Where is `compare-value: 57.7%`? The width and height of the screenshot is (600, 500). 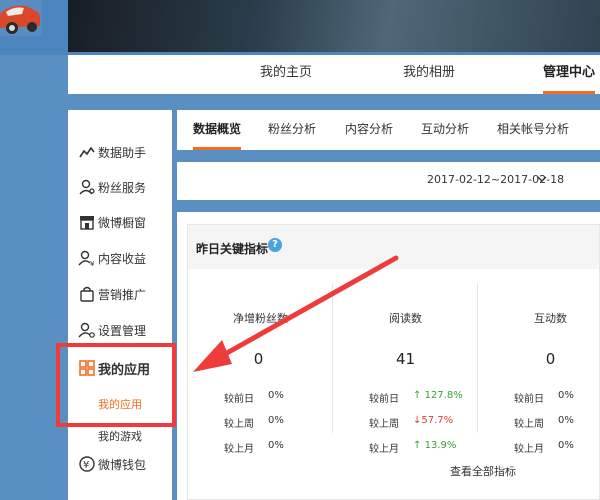 compare-value: 57.7% is located at coordinates (437, 420).